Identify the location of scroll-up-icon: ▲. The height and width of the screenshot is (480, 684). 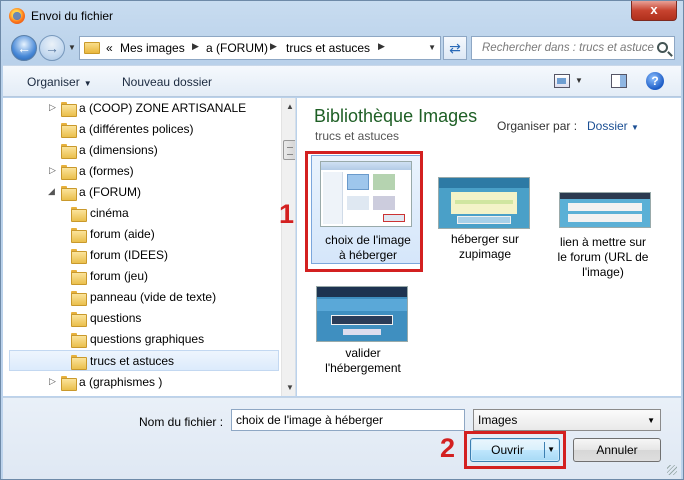
(288, 106).